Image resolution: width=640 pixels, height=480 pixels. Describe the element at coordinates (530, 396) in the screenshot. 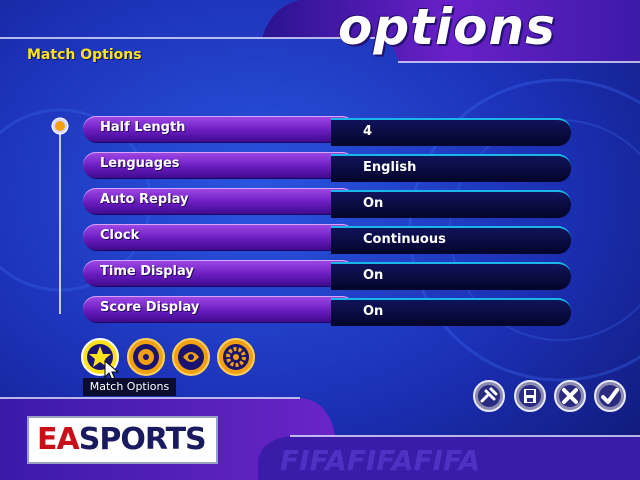

I see `save-icon` at that location.